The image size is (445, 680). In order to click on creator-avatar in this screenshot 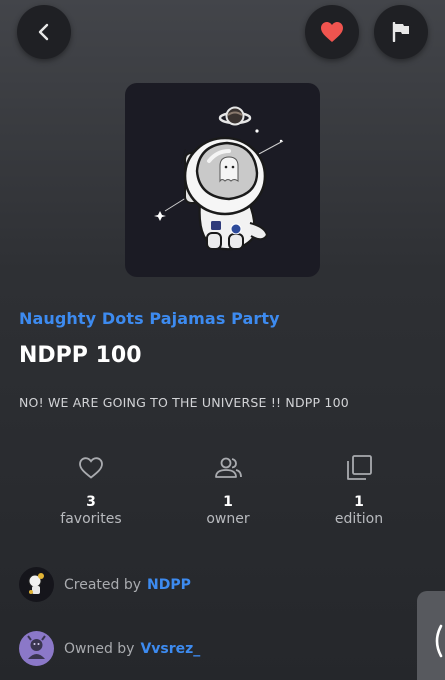, I will do `click(36, 584)`.